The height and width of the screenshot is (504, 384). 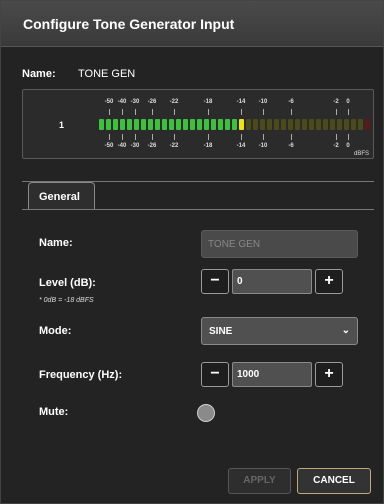 I want to click on panel-divider, so click(x=198, y=209).